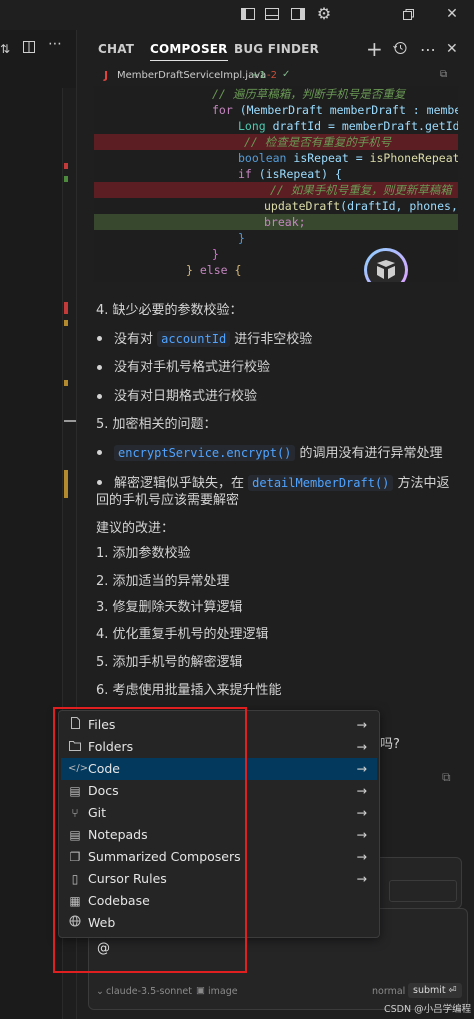  What do you see at coordinates (163, 581) in the screenshot?
I see `suggestion-item: 2. 添加适当的异常处理` at bounding box center [163, 581].